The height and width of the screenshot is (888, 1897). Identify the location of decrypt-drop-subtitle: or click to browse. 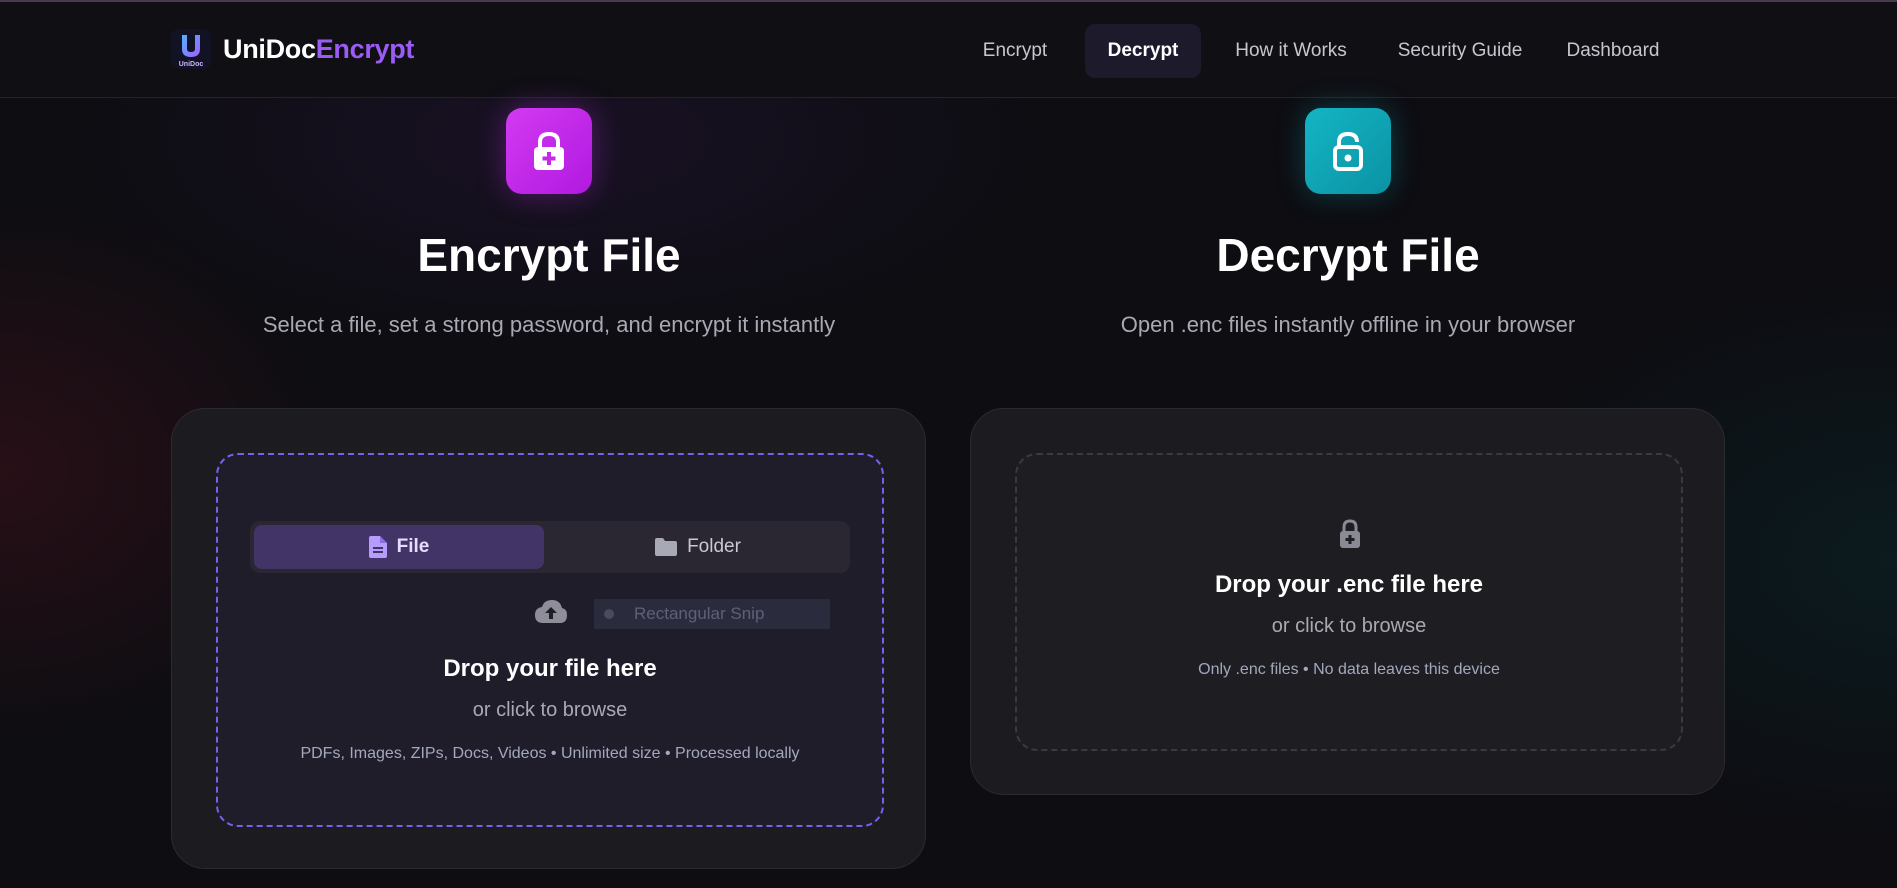
(1349, 626).